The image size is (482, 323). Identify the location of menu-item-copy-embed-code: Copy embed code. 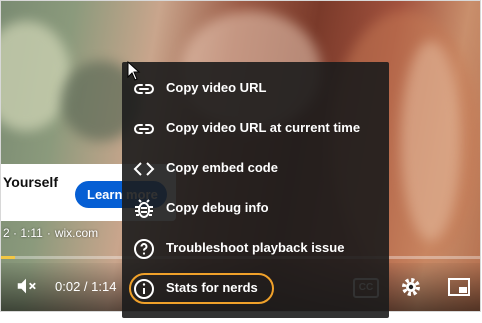
(255, 169).